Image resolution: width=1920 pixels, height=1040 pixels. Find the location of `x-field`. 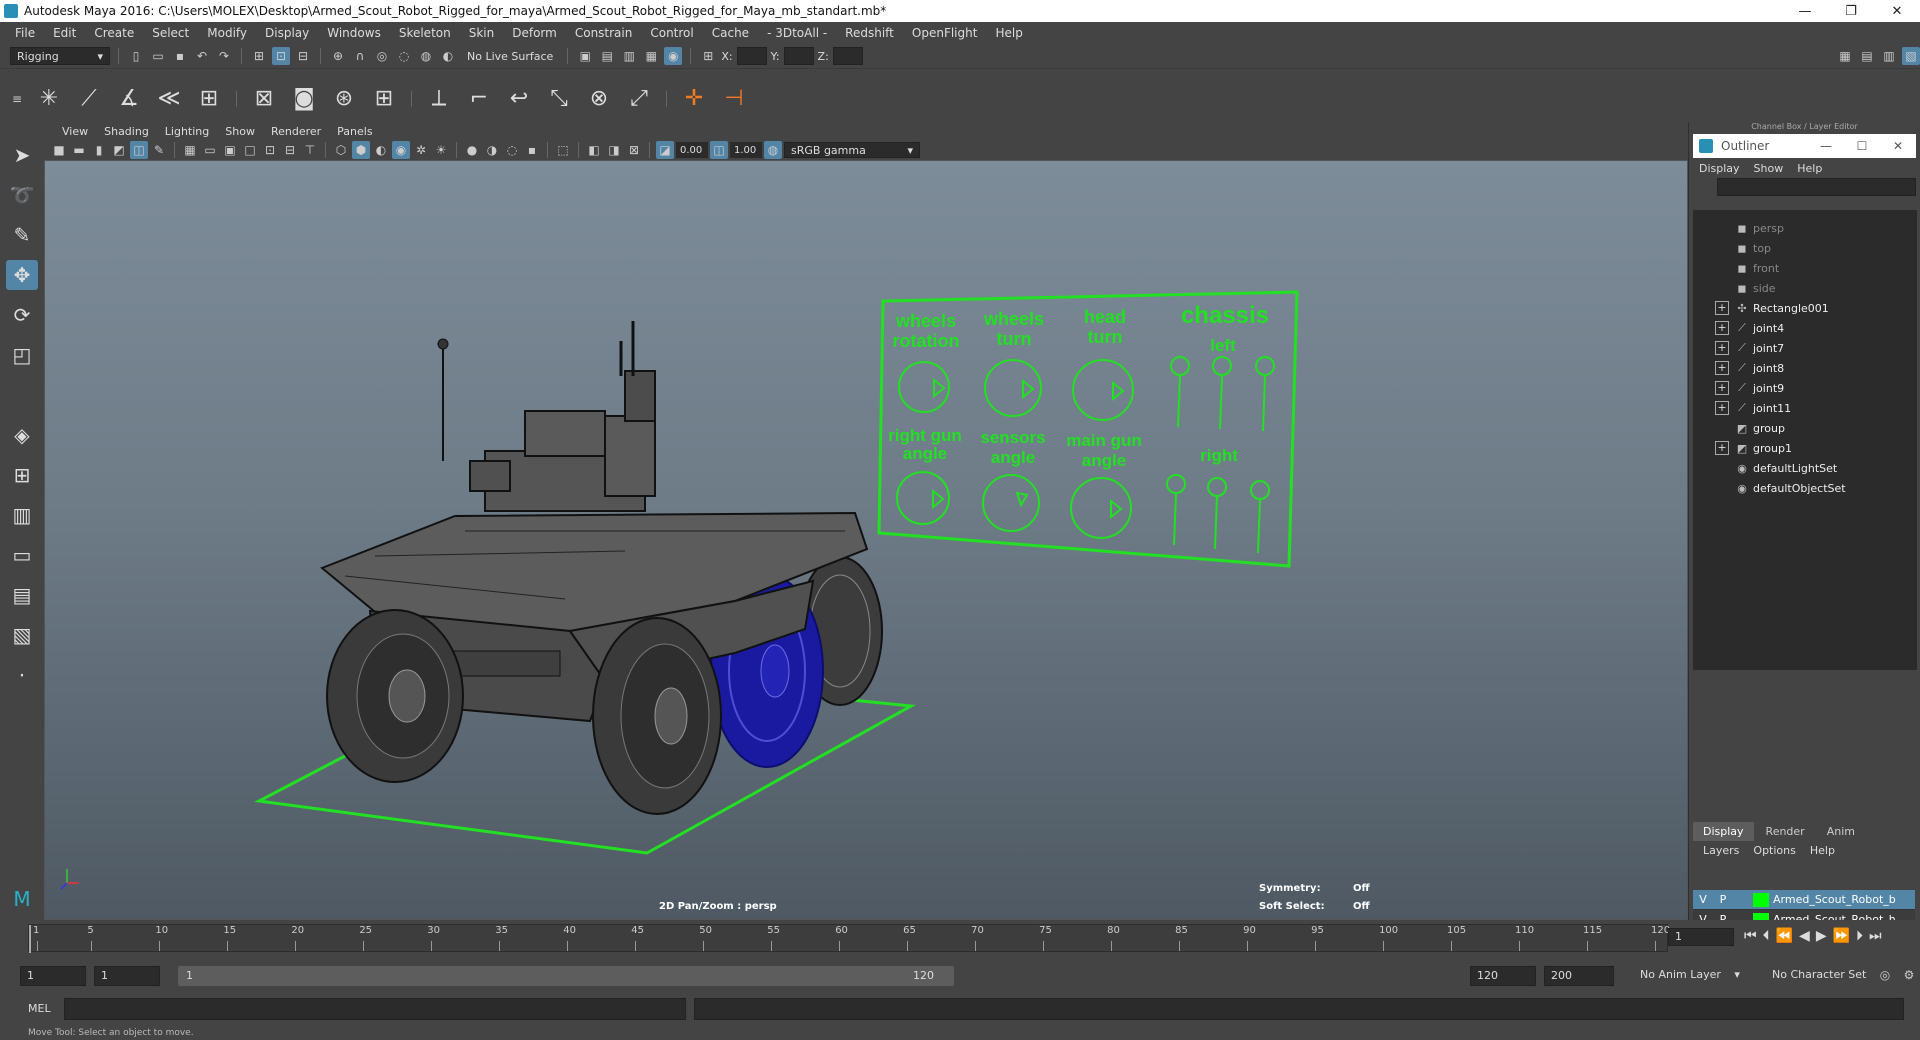

x-field is located at coordinates (751, 56).